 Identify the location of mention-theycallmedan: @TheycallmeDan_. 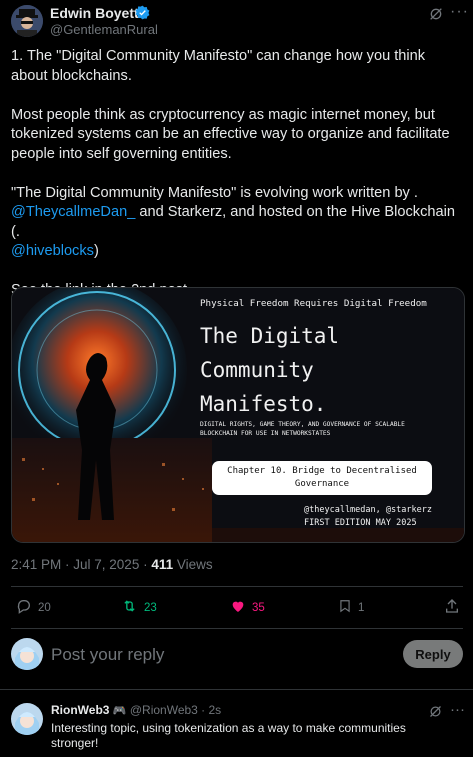
(73, 212).